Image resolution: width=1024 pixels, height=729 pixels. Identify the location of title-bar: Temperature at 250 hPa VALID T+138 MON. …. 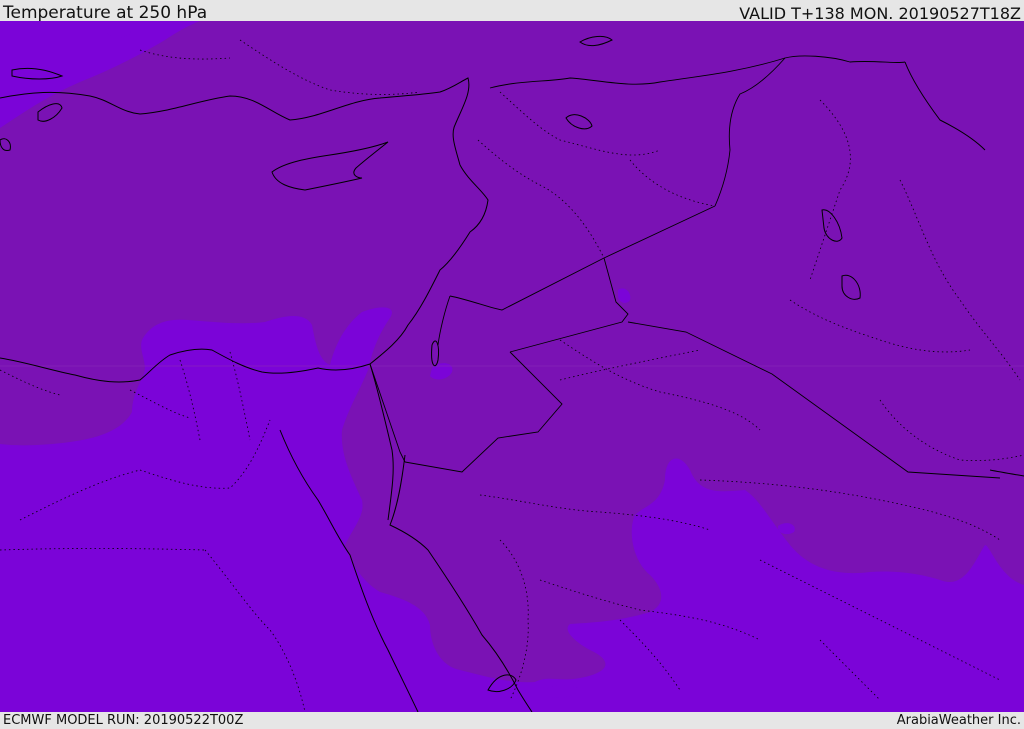
(512, 11).